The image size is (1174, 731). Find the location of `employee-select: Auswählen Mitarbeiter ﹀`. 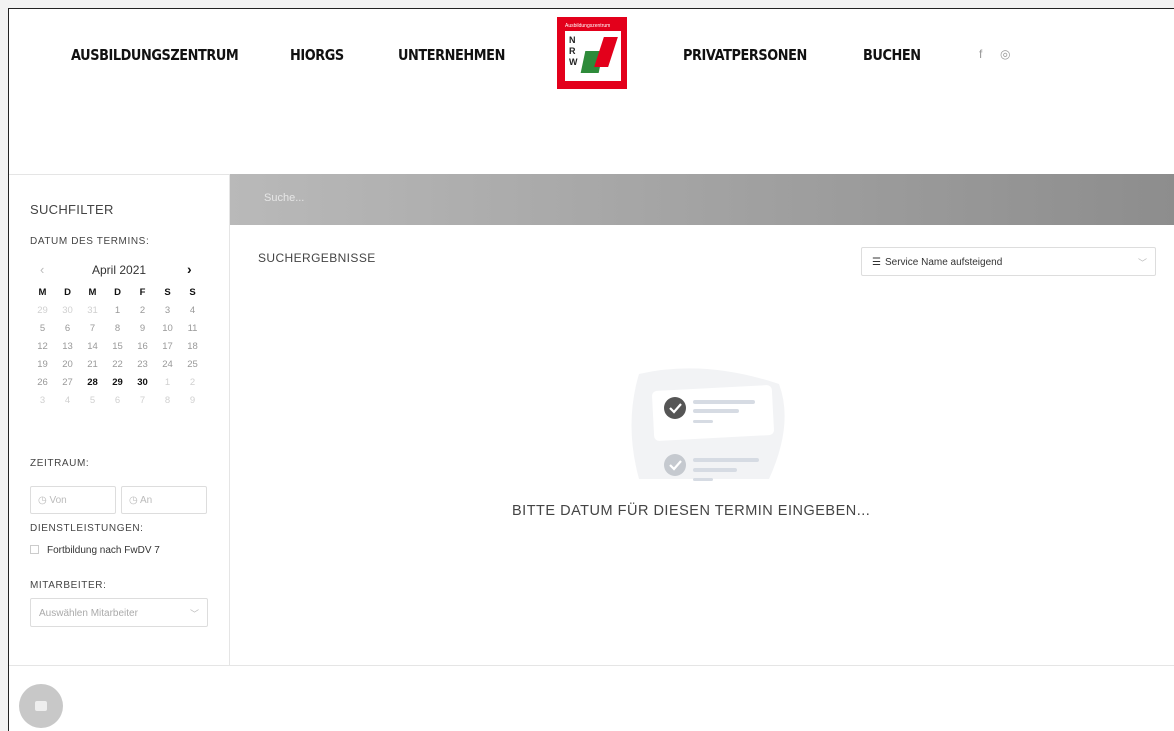

employee-select: Auswählen Mitarbeiter ﹀ is located at coordinates (119, 612).